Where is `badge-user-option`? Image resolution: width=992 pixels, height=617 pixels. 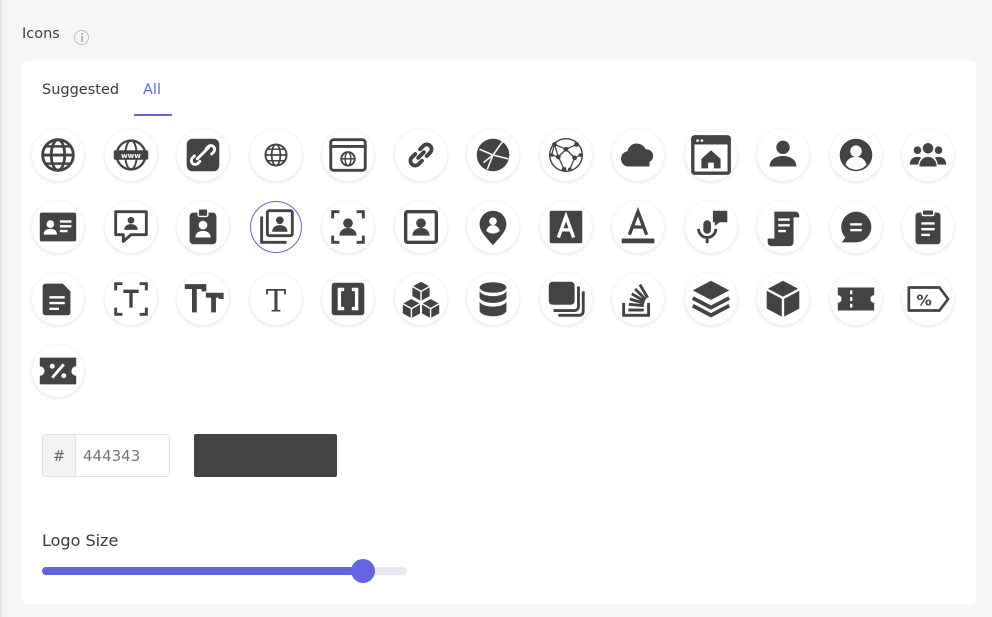 badge-user-option is located at coordinates (203, 227).